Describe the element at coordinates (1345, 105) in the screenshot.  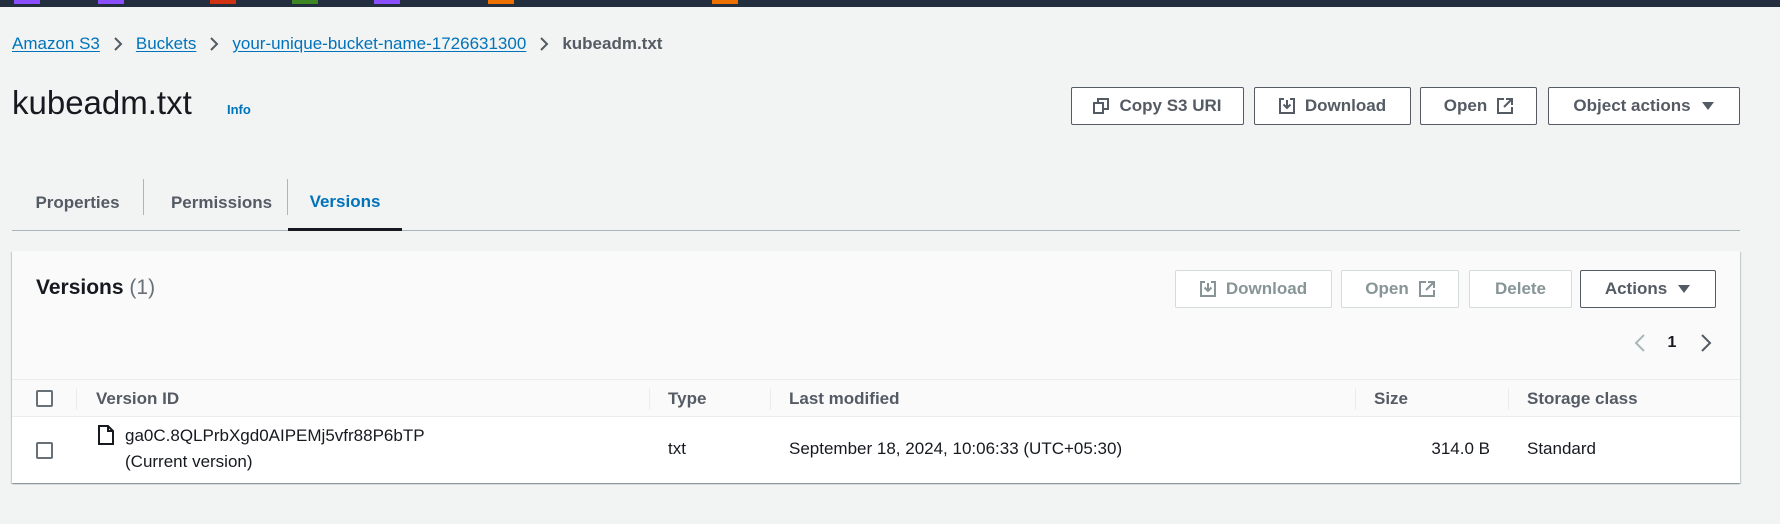
I see `download-label: Download` at that location.